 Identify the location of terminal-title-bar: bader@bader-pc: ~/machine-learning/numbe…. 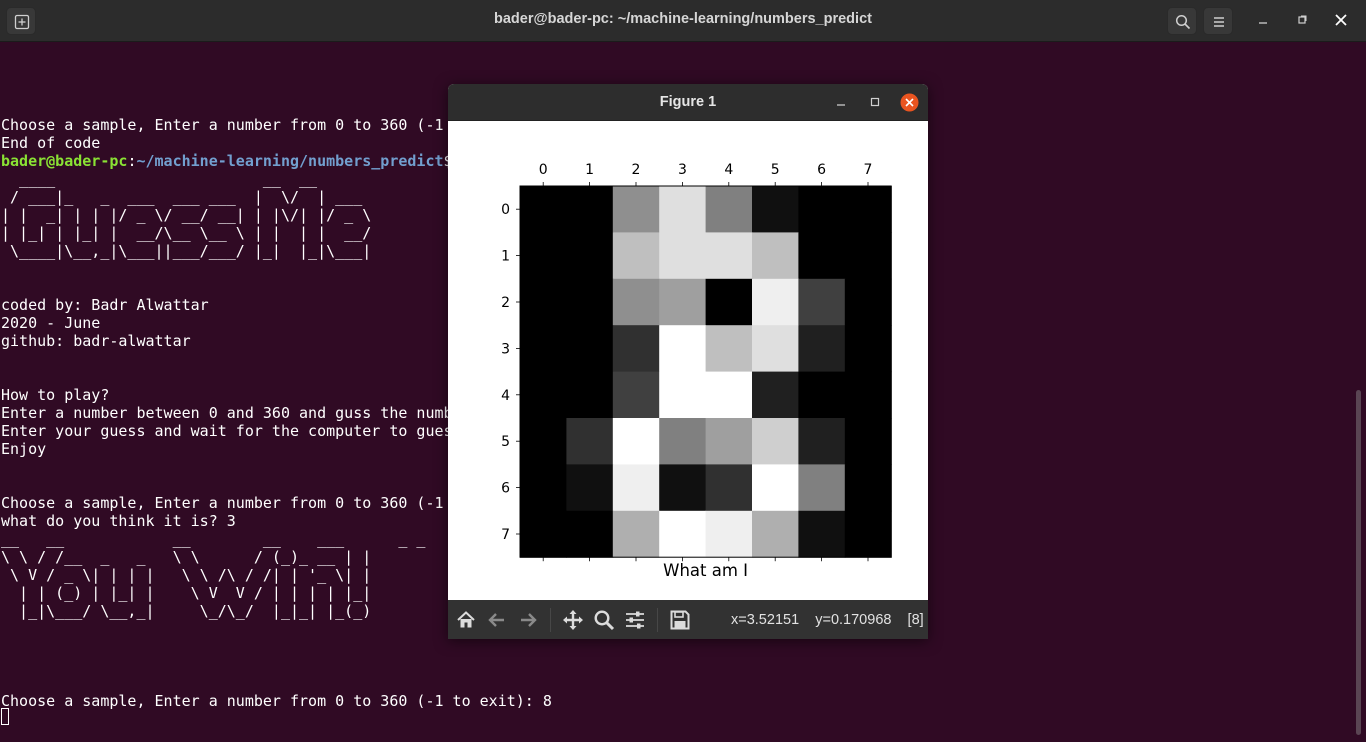
(683, 21).